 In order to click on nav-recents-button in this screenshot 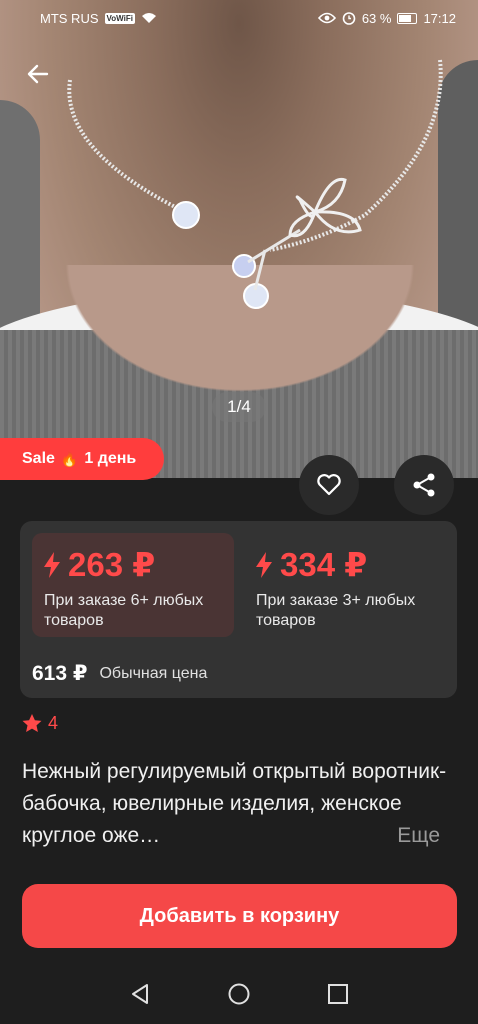, I will do `click(338, 994)`.